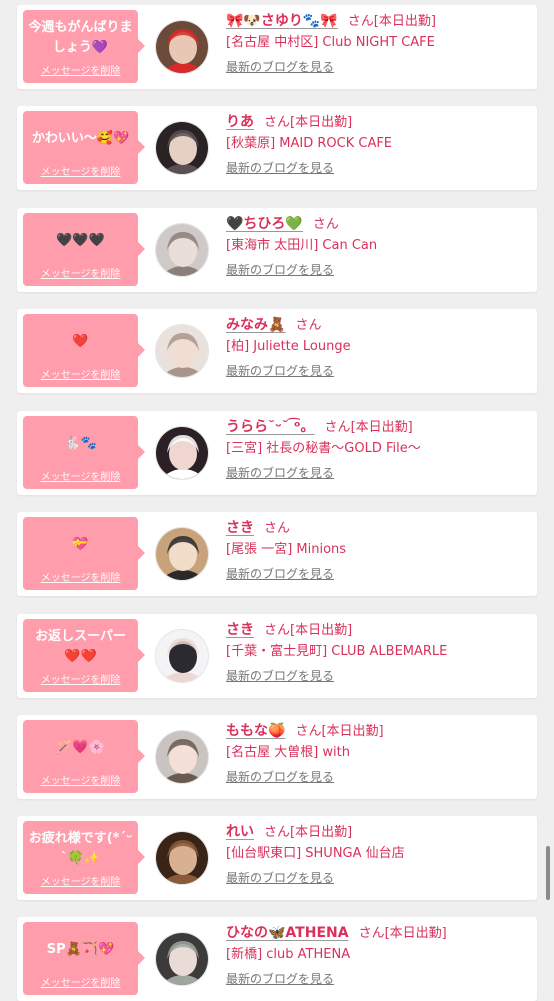  I want to click on profile-name-link: りあ, so click(240, 122).